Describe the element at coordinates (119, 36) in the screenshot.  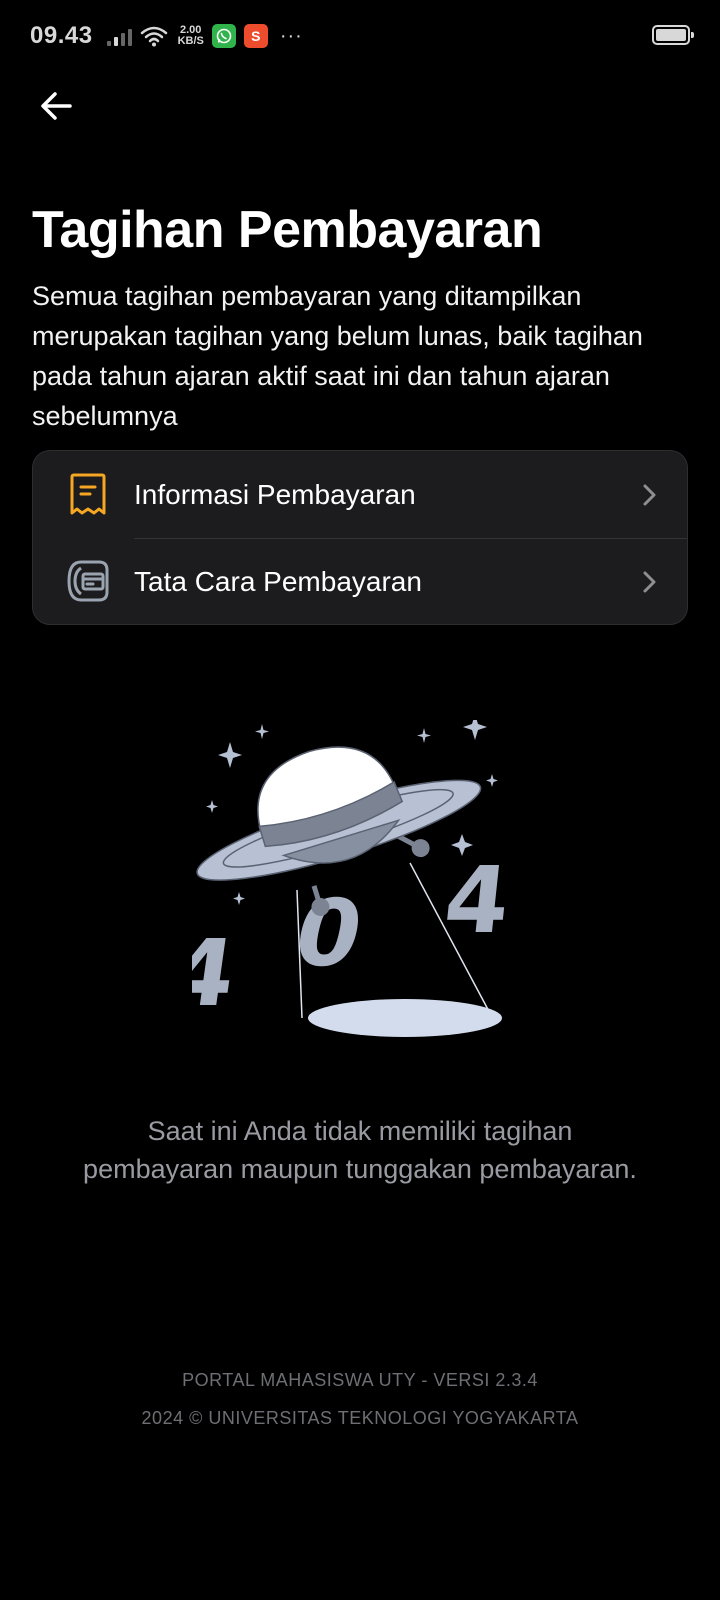
I see `signal-icon` at that location.